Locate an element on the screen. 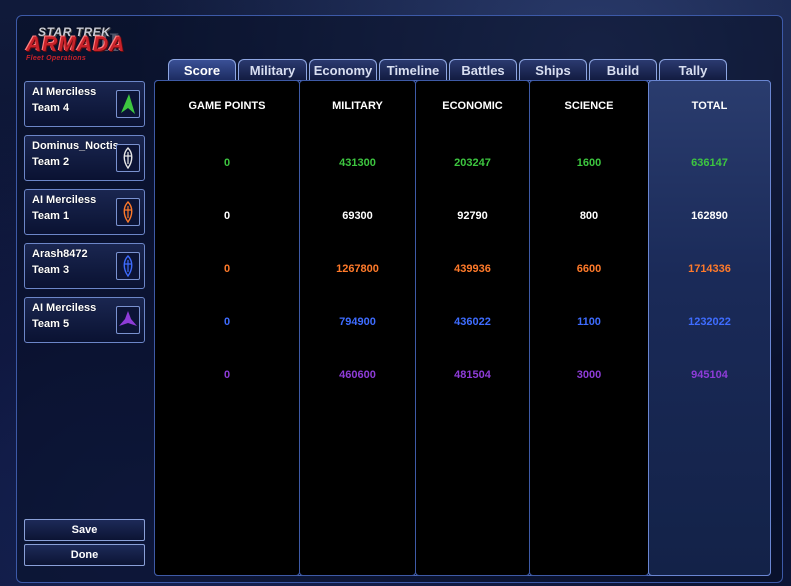 The height and width of the screenshot is (586, 791). cell-economic: 436022 is located at coordinates (472, 322).